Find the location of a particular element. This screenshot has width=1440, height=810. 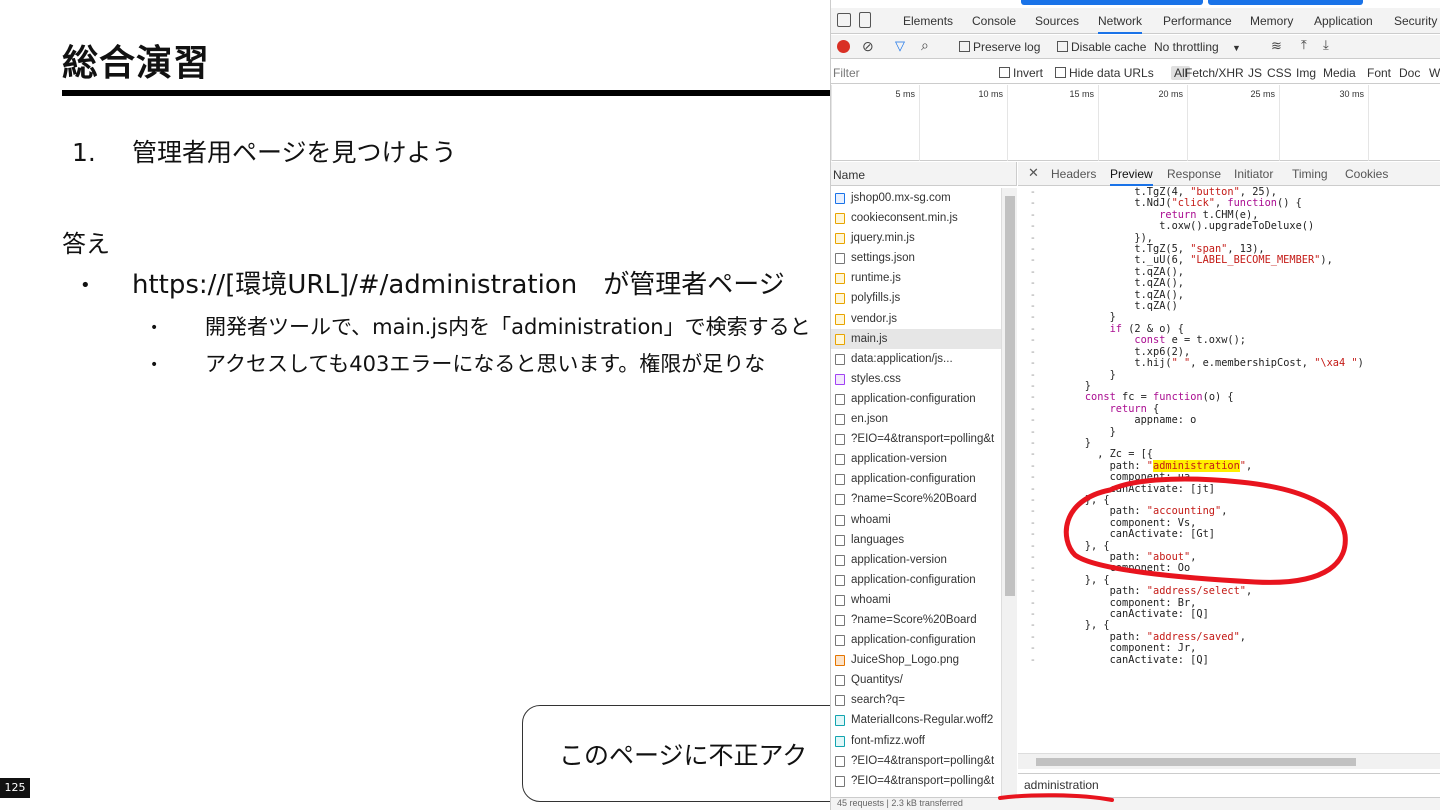

tab-timing: Timing is located at coordinates (1310, 174).